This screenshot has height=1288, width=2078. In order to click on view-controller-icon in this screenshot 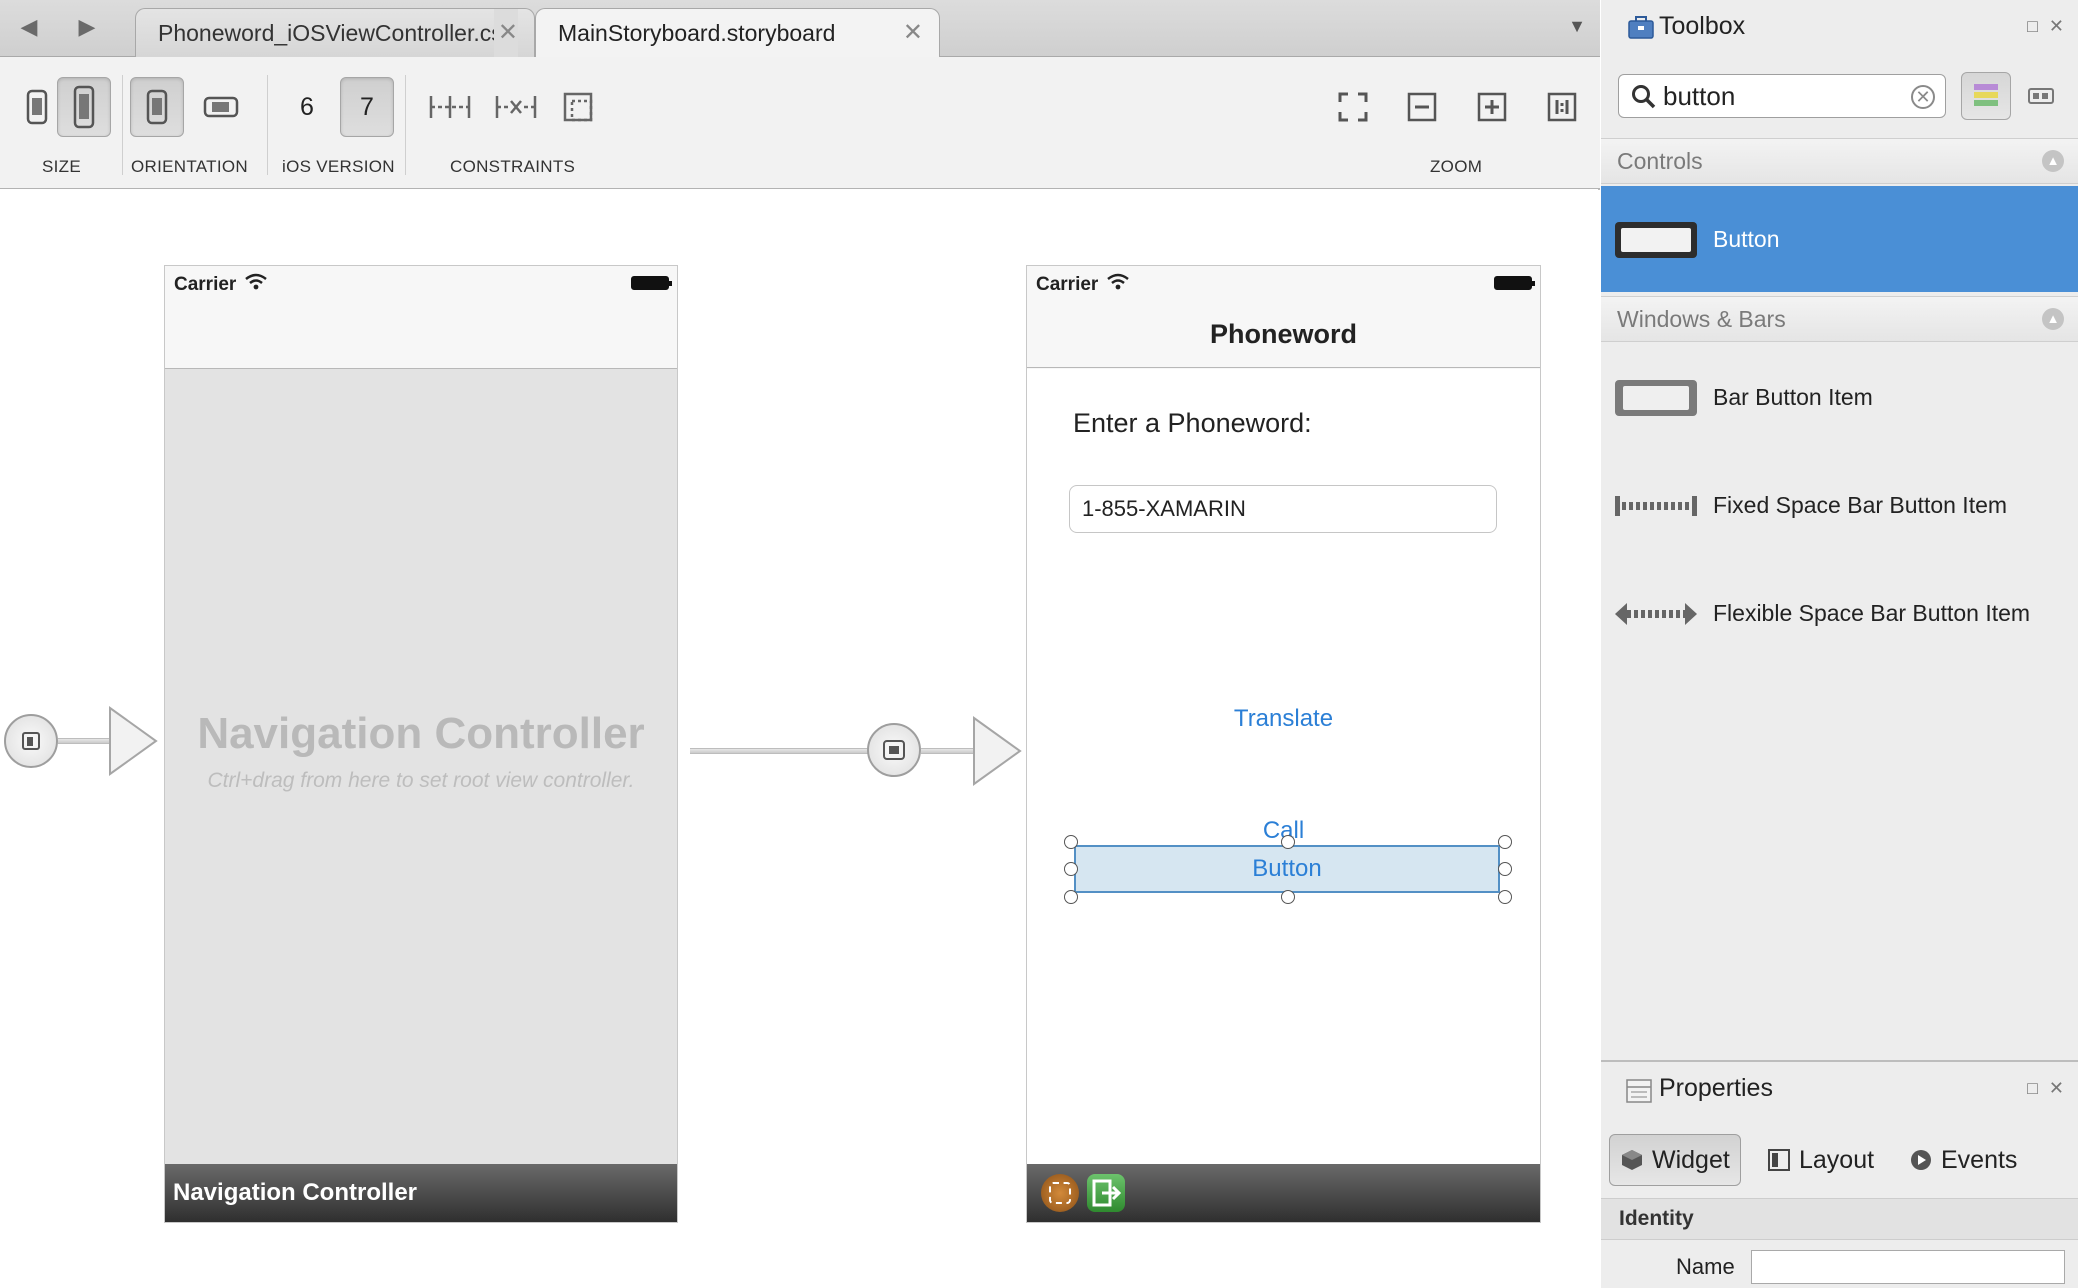, I will do `click(1060, 1193)`.